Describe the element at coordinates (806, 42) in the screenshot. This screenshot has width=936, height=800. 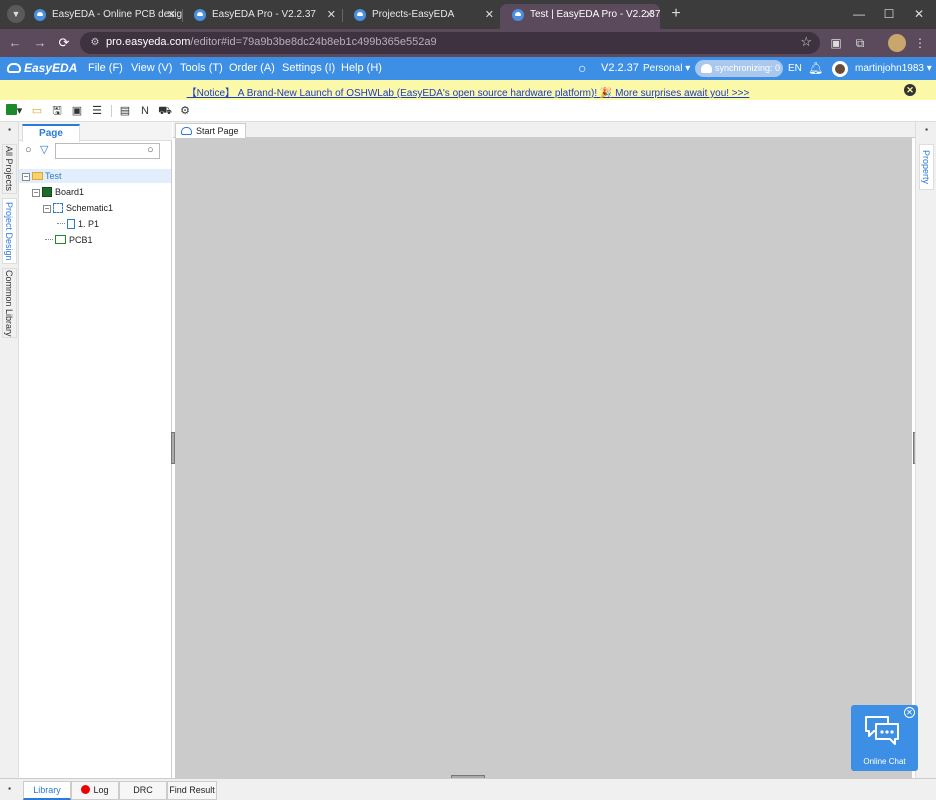
I see `bookmark-star-icon: ☆` at that location.